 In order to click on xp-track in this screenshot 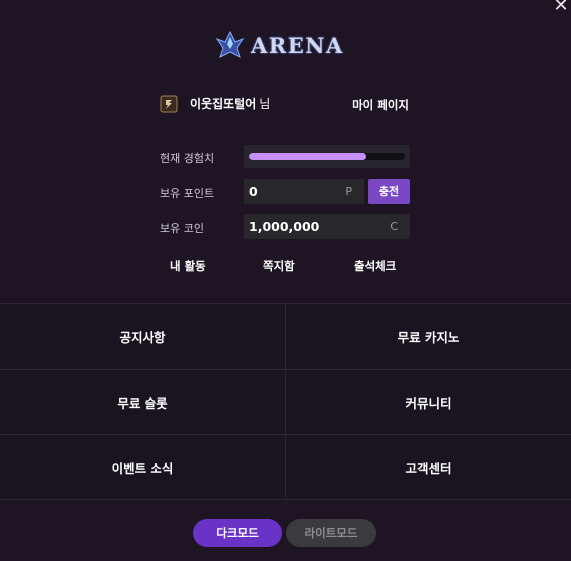, I will do `click(327, 156)`.